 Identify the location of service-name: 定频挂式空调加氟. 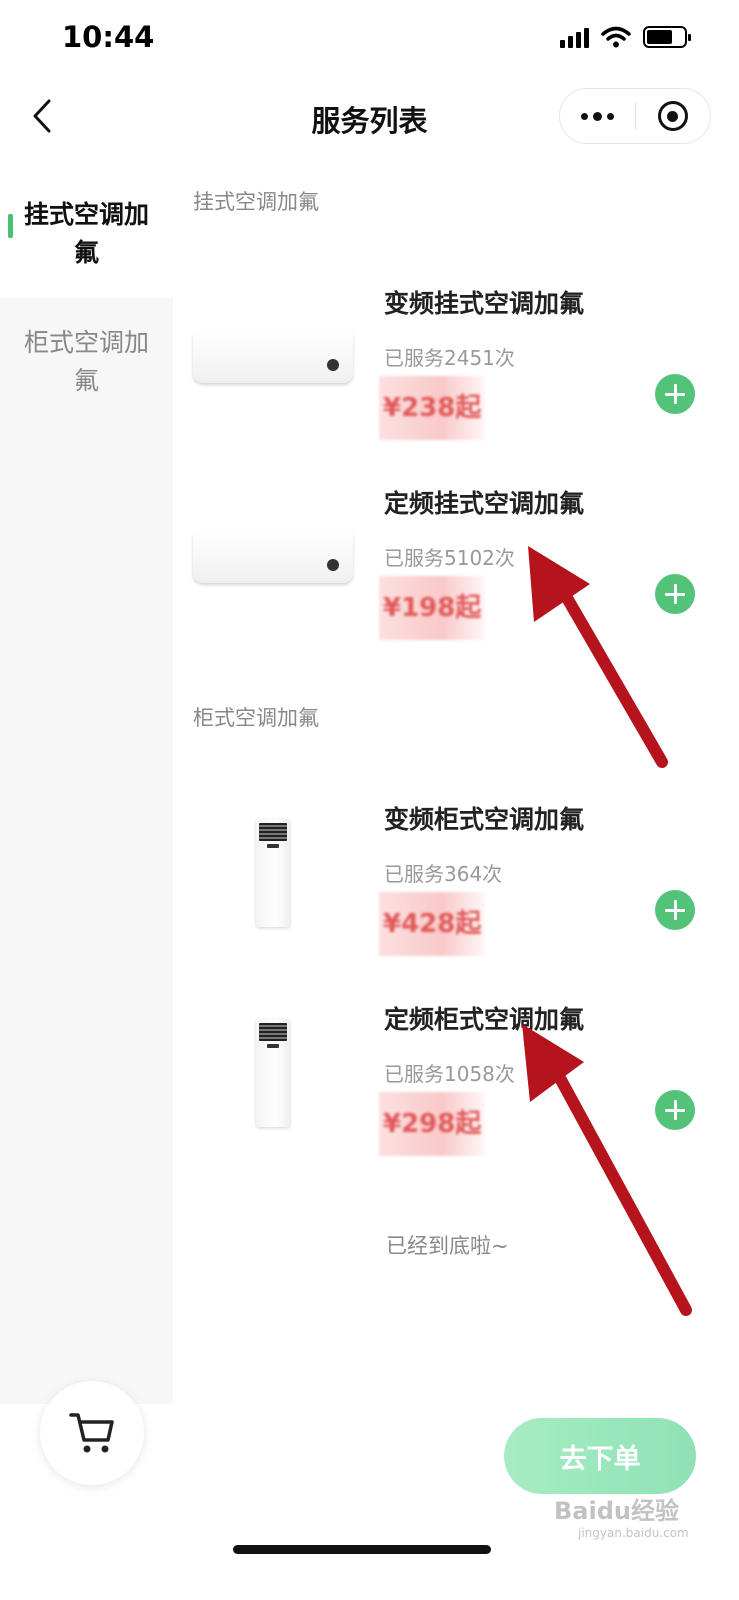
(484, 503).